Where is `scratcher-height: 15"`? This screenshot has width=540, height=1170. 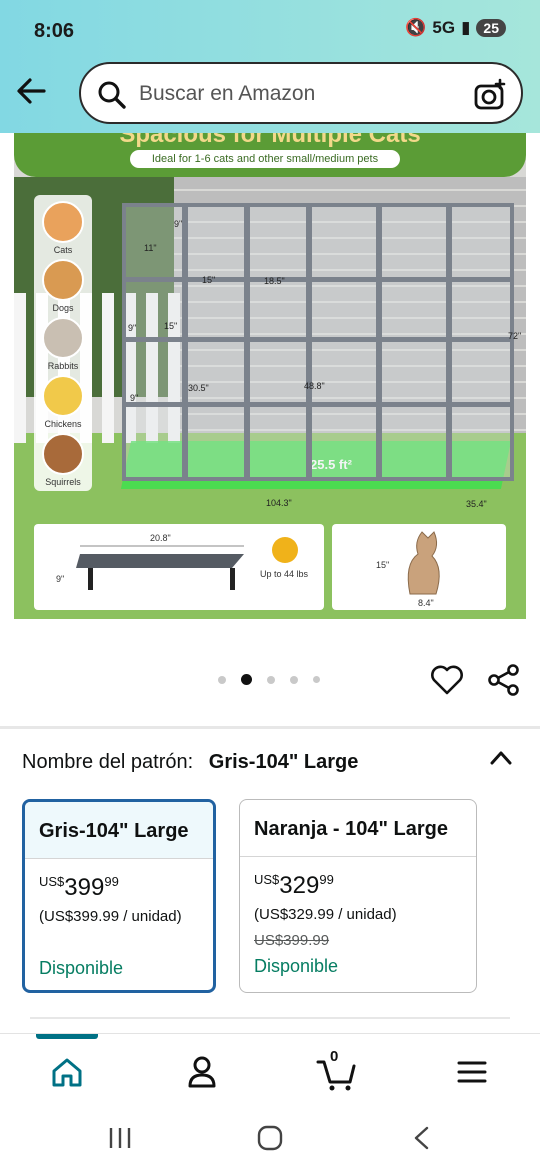 scratcher-height: 15" is located at coordinates (383, 565).